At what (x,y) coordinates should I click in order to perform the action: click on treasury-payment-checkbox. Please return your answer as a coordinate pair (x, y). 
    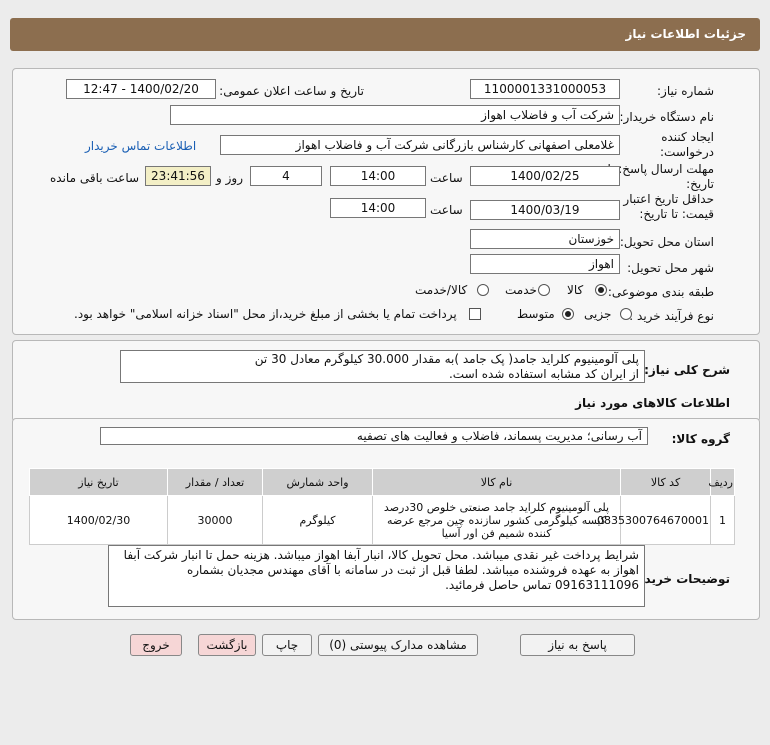
    Looking at the image, I should click on (475, 314).